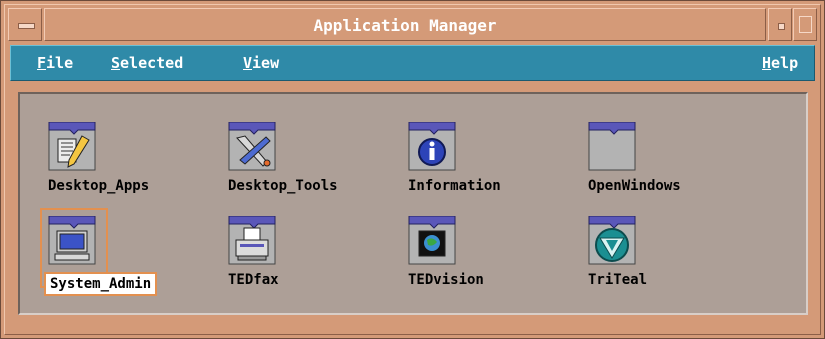 The height and width of the screenshot is (339, 825). I want to click on window-menu-icon, so click(26, 26).